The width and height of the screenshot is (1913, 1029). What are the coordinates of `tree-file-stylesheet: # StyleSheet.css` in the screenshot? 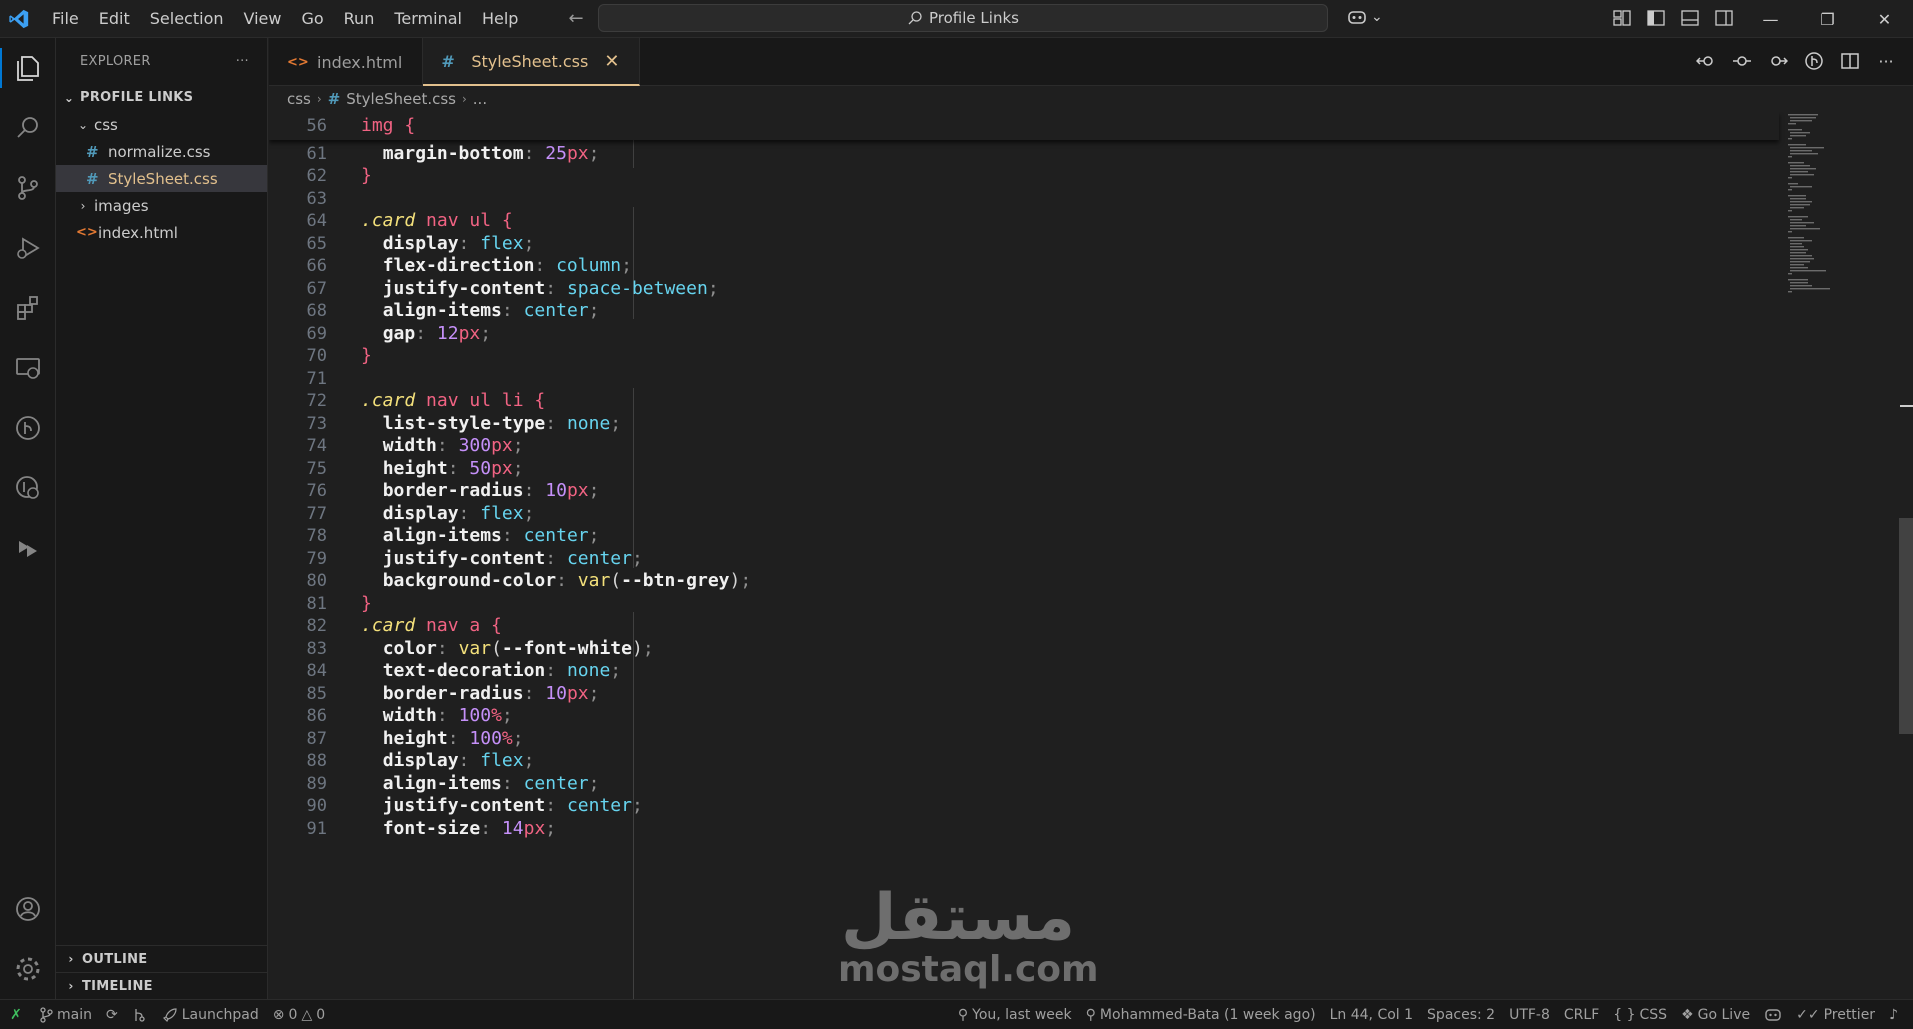 It's located at (161, 178).